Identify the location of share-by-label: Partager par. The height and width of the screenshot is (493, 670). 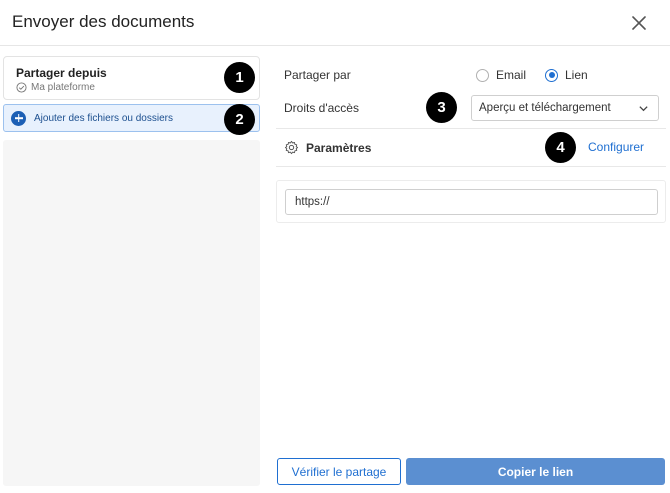
(317, 75).